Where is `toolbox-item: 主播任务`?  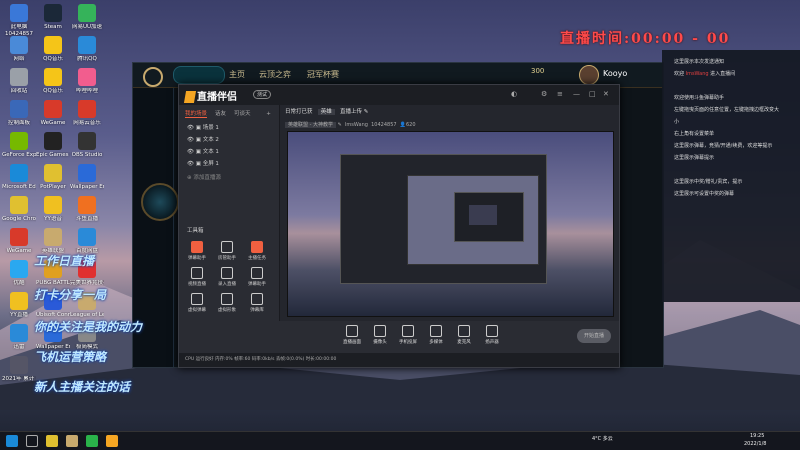
toolbox-item: 主播任务 is located at coordinates (257, 251).